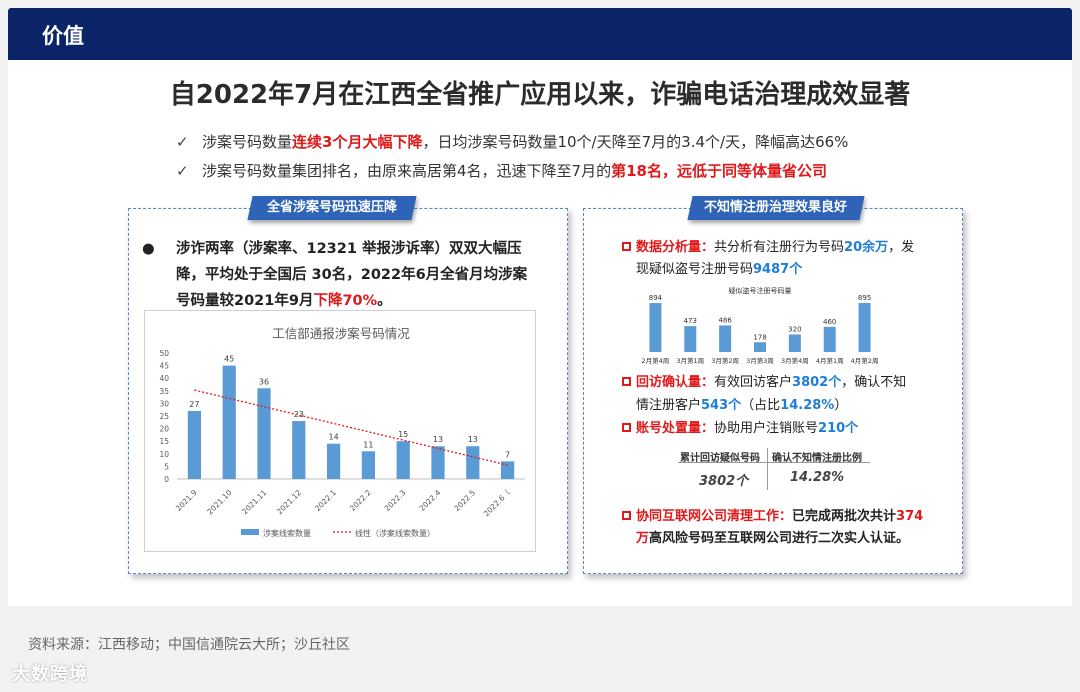  I want to click on mini-data-label: 894, so click(656, 298).